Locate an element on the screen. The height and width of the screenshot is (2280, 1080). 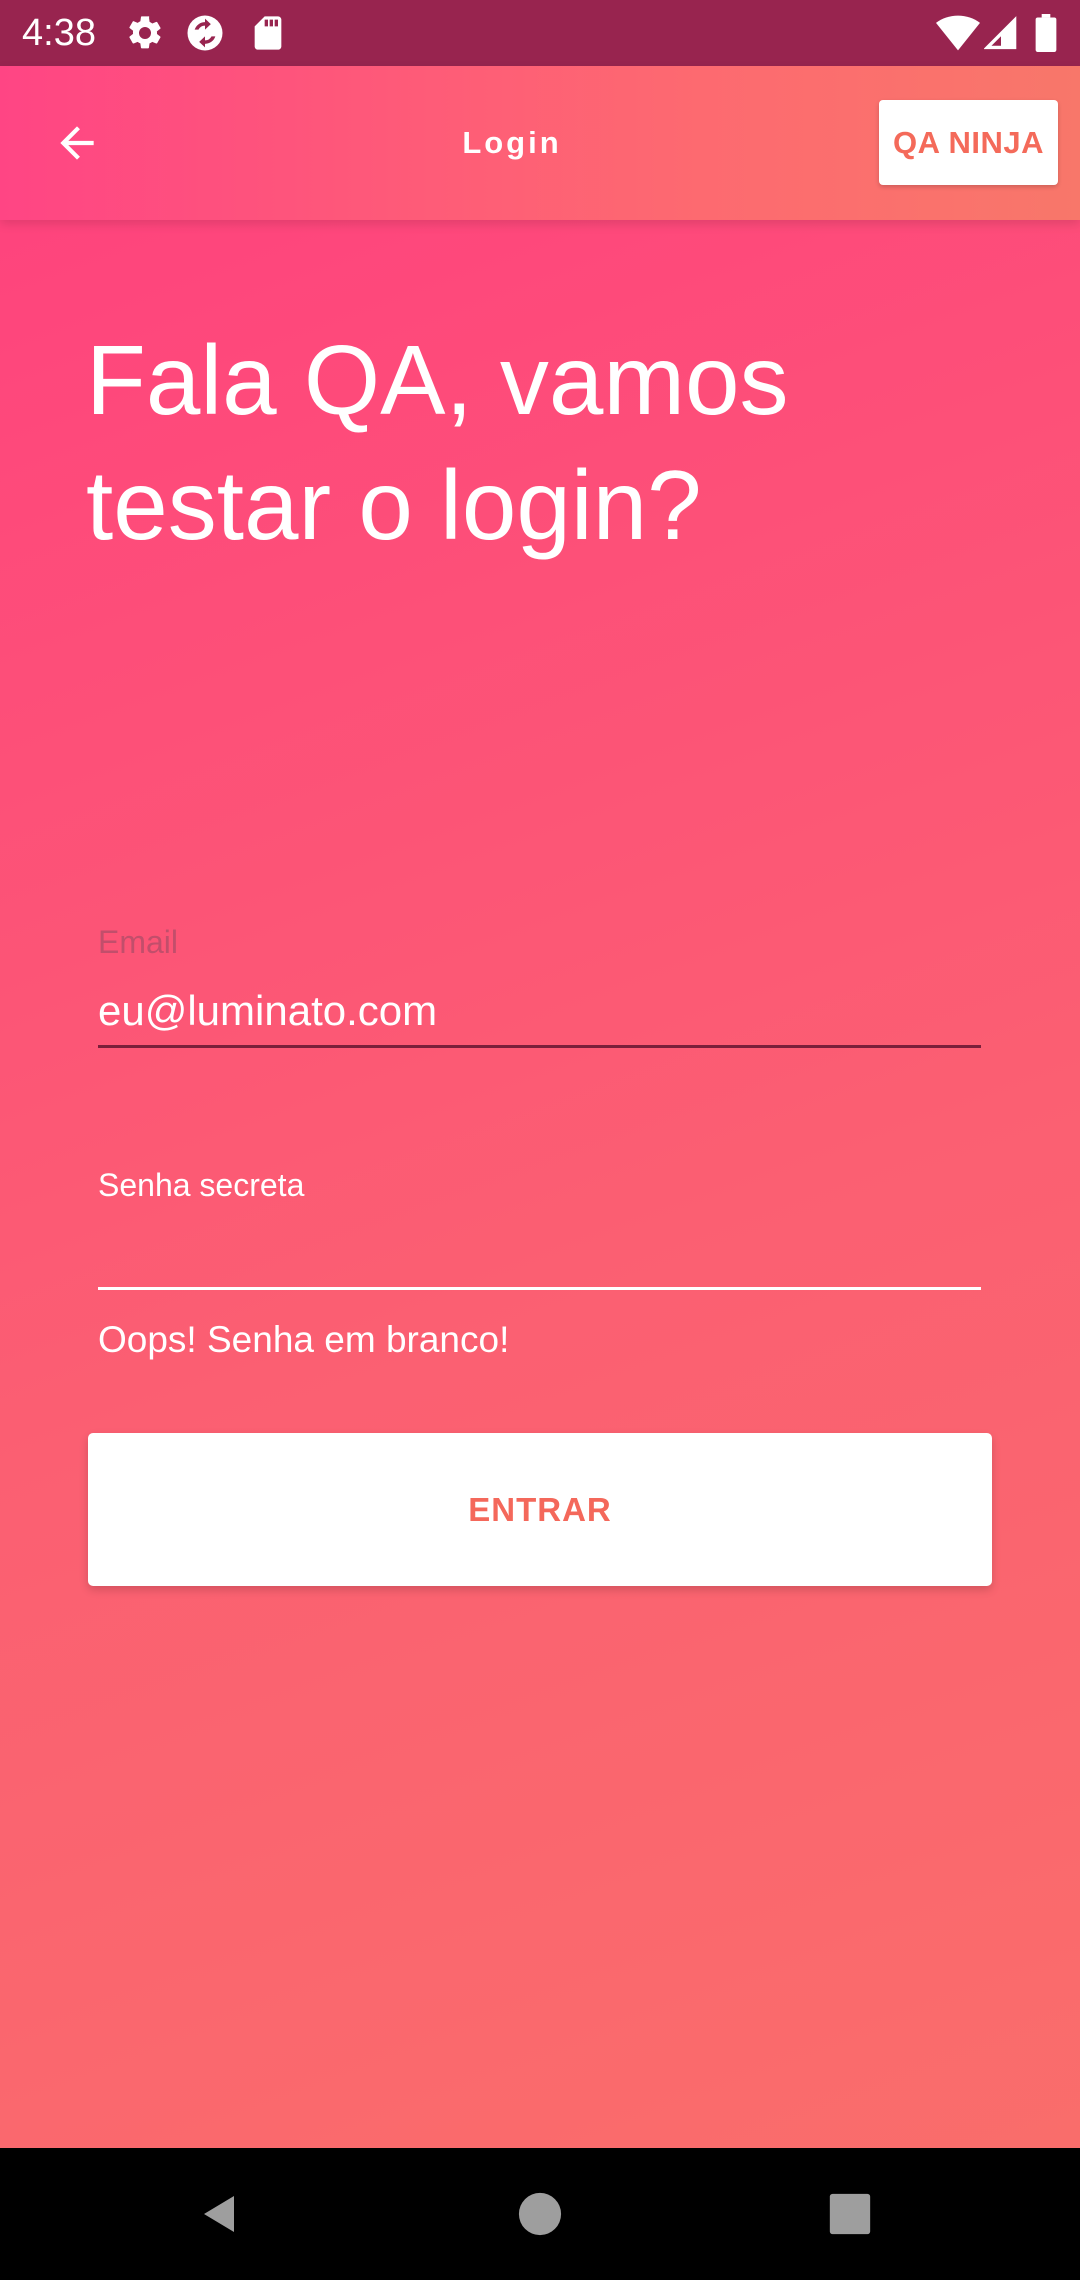
navigation-bar is located at coordinates (540, 2214).